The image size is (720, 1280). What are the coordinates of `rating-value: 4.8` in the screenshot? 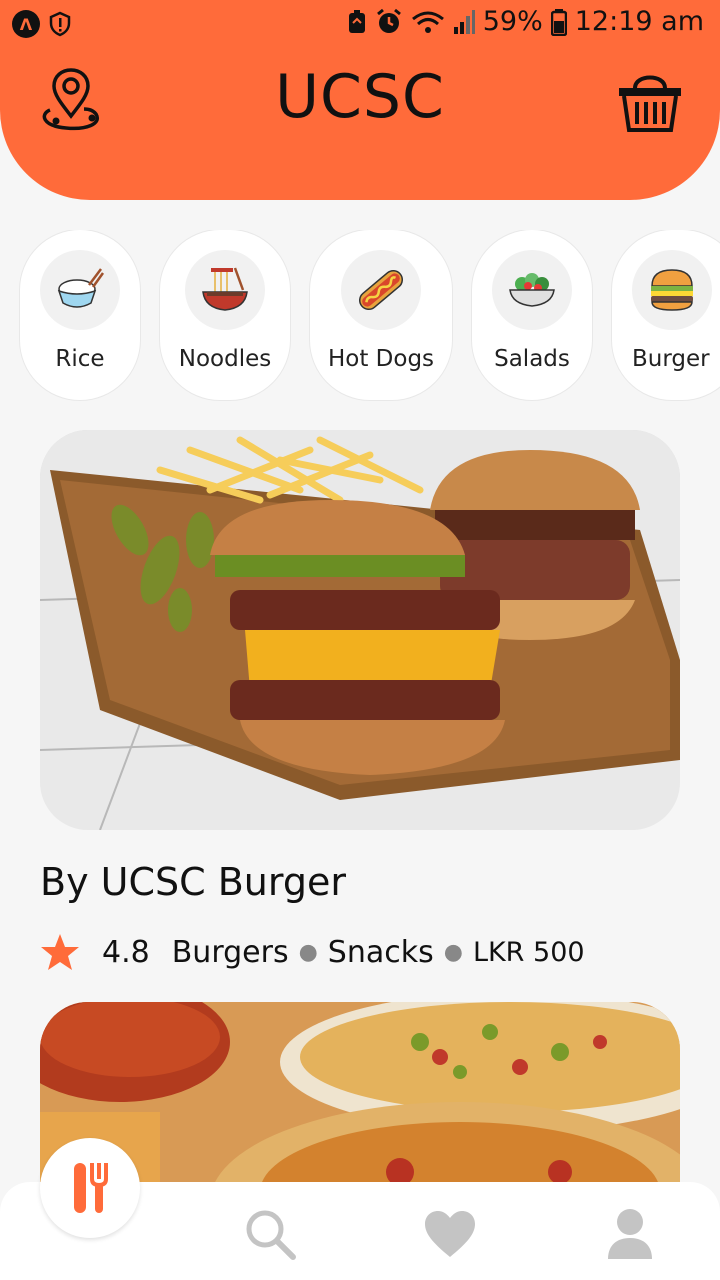 It's located at (126, 952).